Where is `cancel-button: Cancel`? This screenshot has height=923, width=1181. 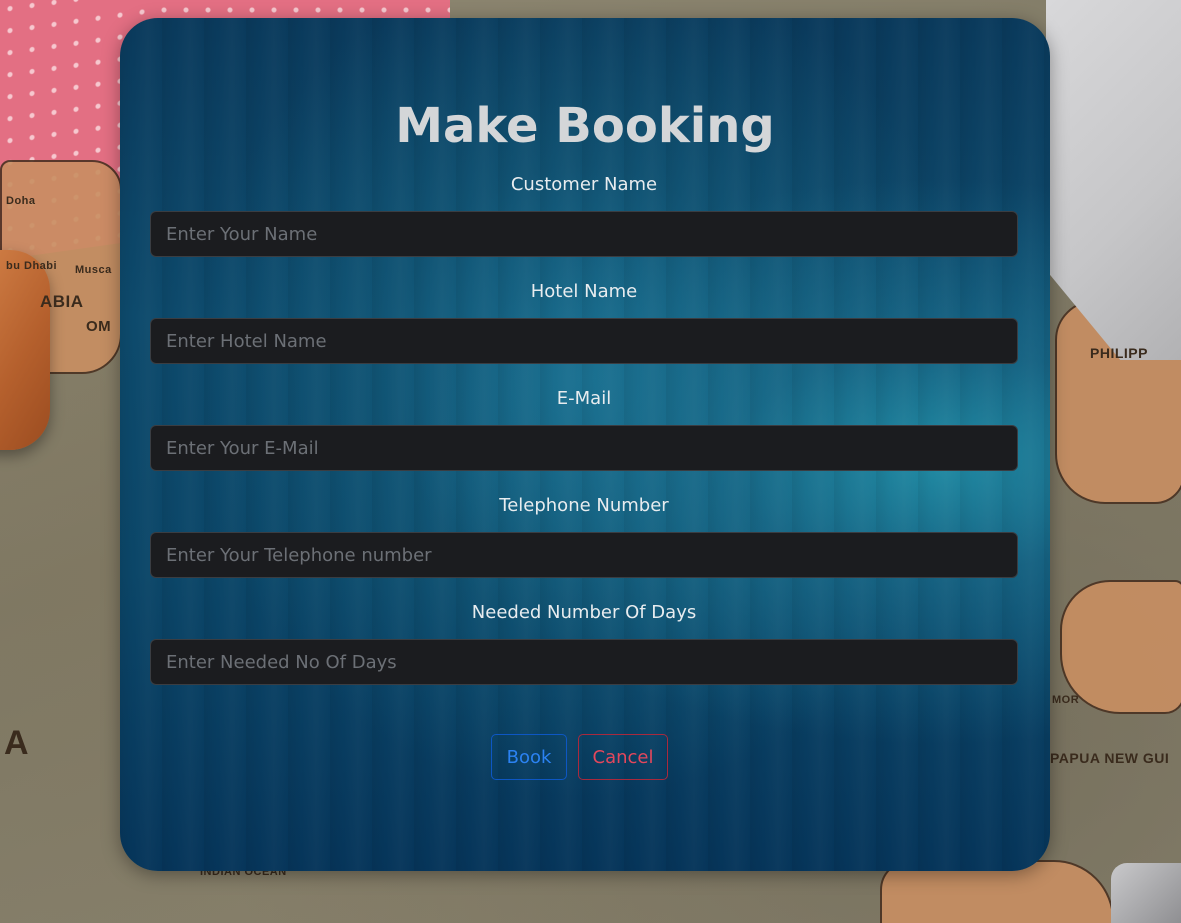 cancel-button: Cancel is located at coordinates (623, 757).